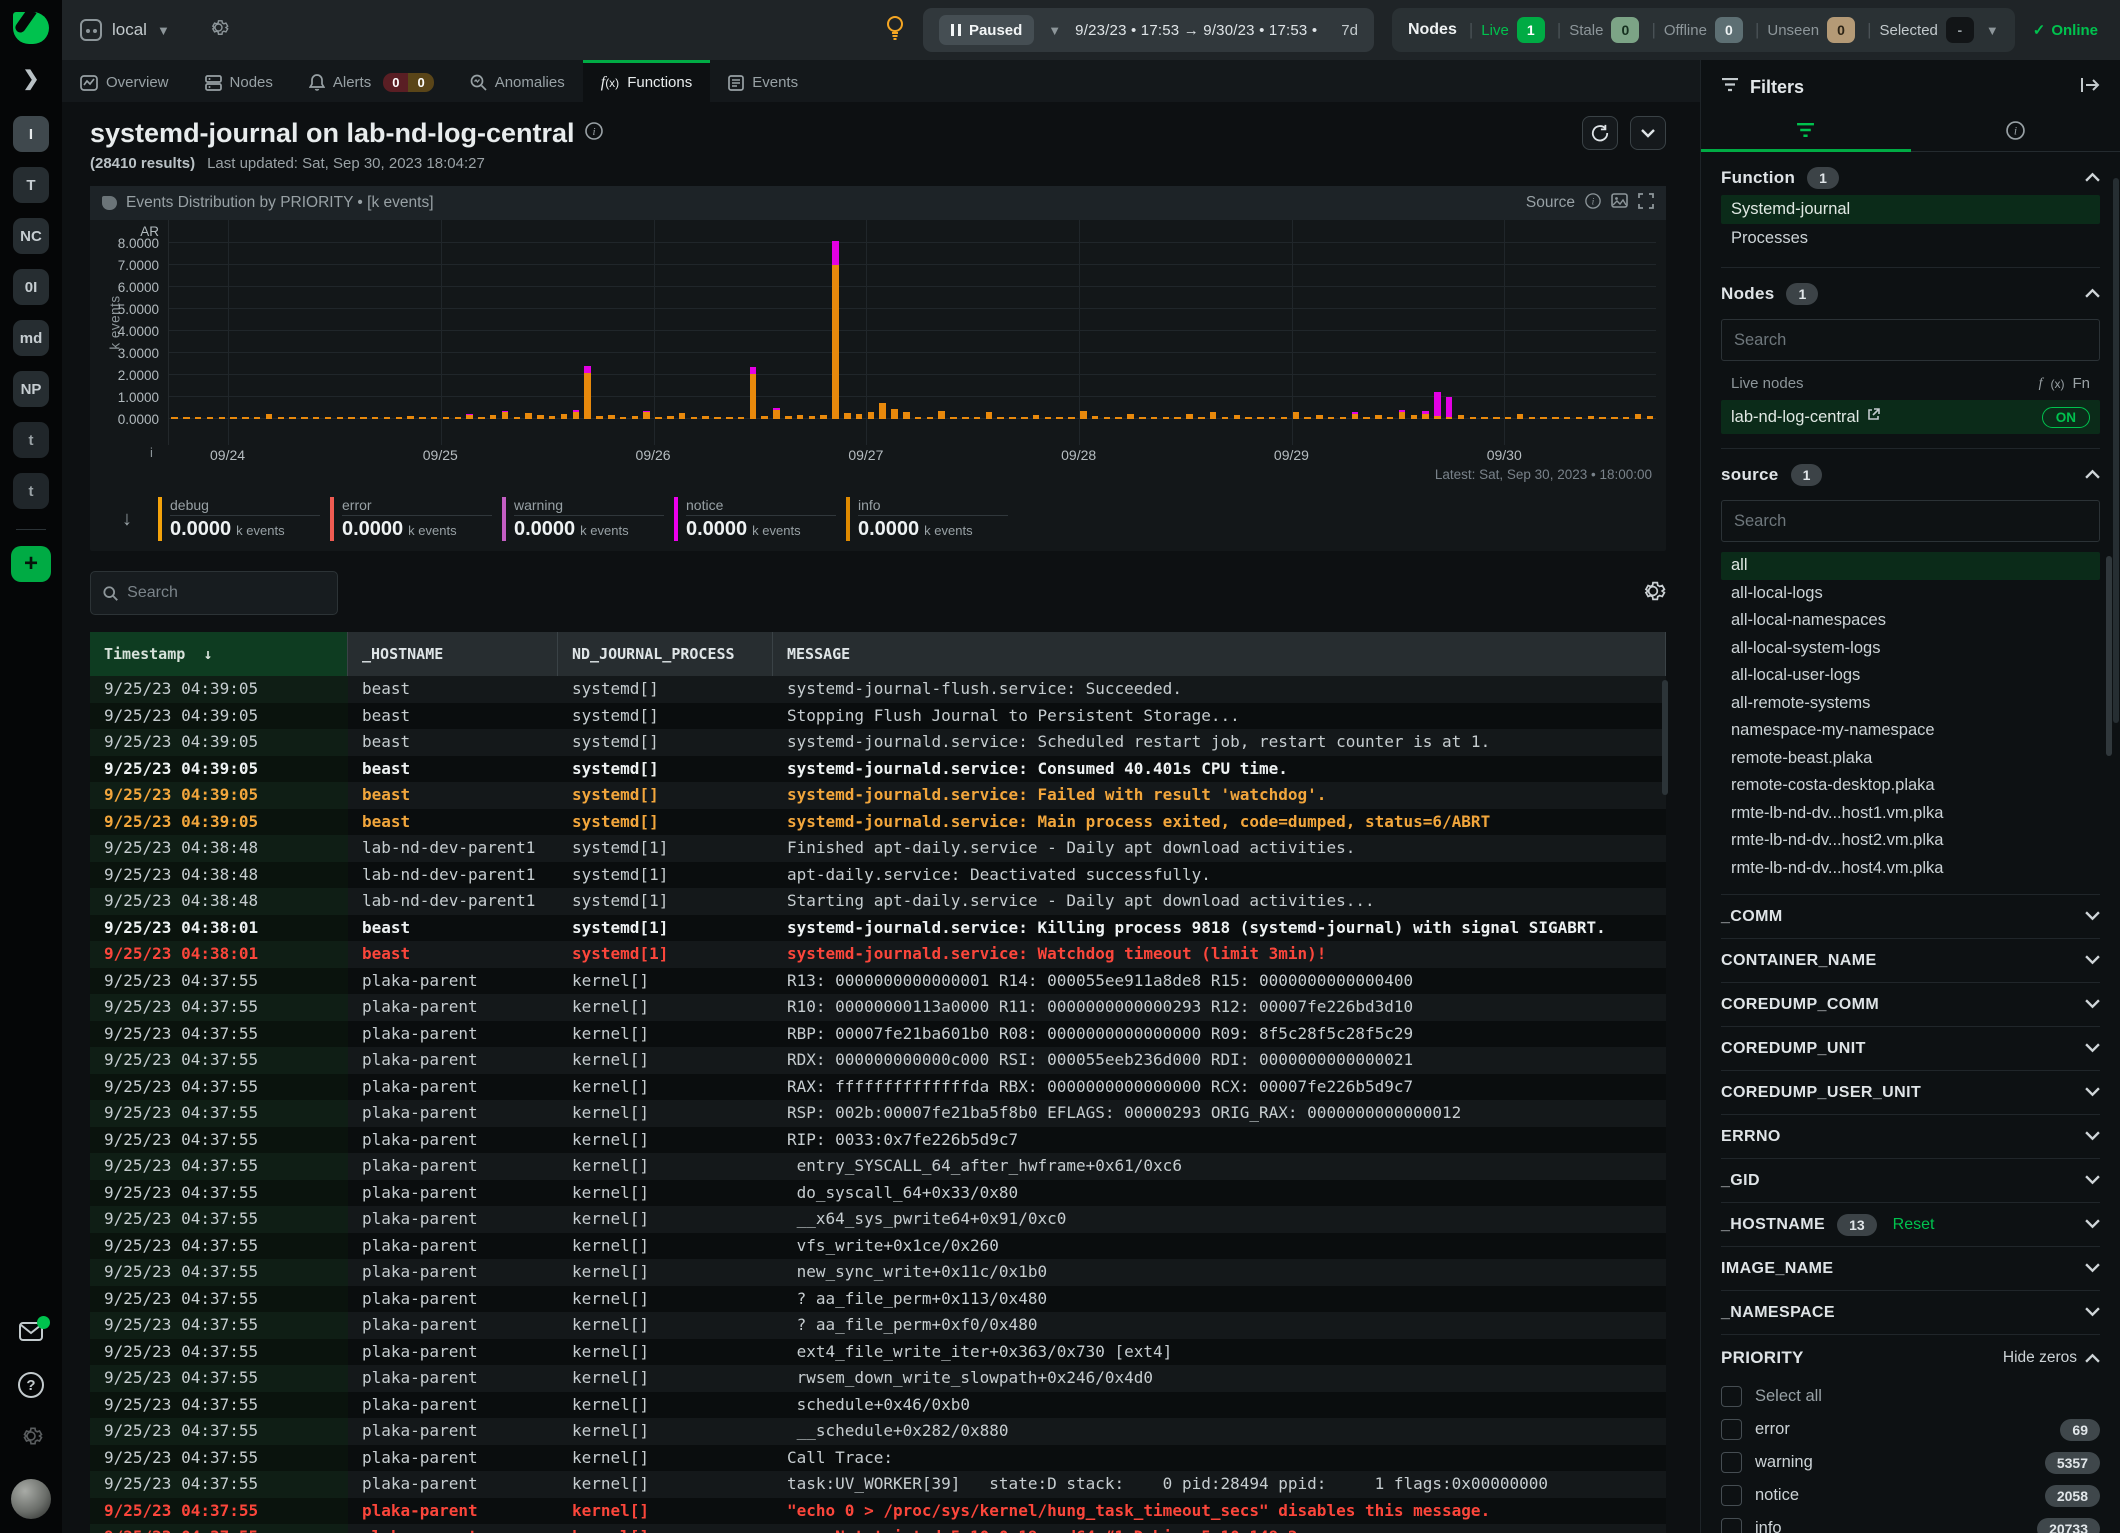 The image size is (2120, 1533). What do you see at coordinates (1910, 1268) in the screenshot?
I see `filter-section-image_name: IMAGE_NAME` at bounding box center [1910, 1268].